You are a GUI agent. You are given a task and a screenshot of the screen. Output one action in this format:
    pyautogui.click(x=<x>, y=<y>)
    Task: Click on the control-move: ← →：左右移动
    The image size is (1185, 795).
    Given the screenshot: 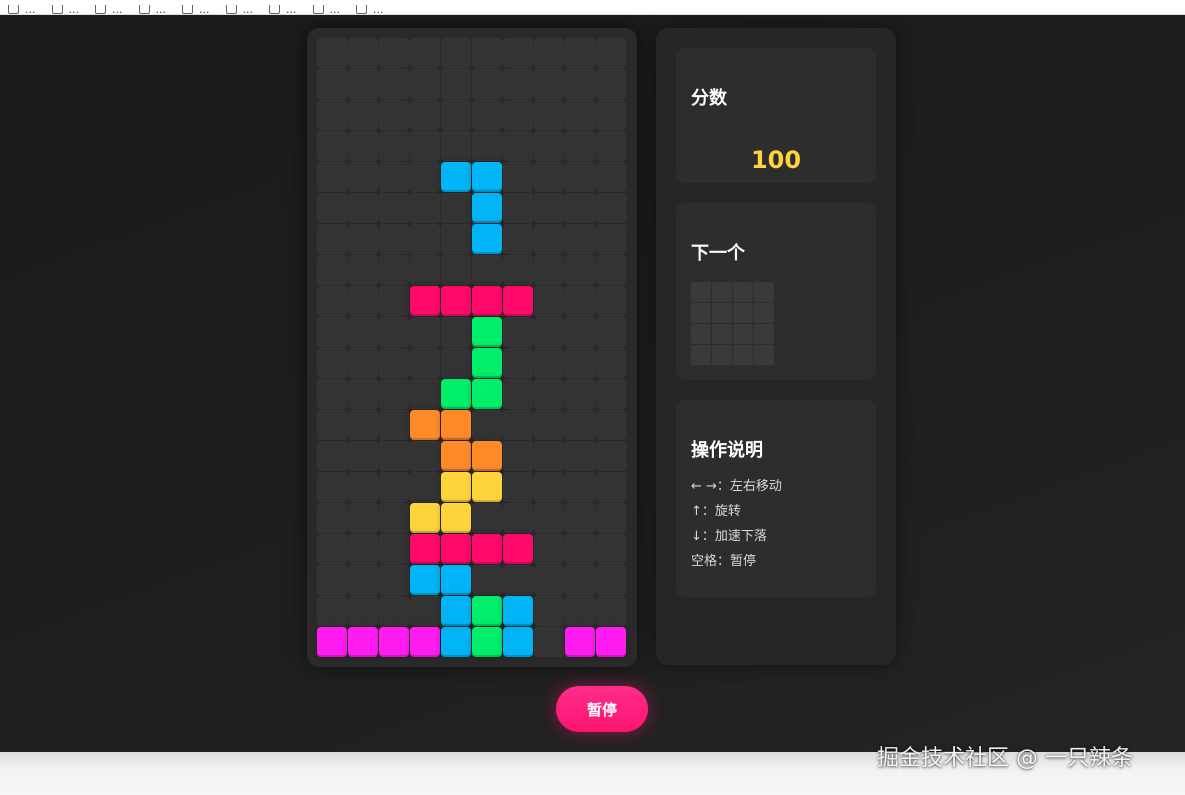 What is the action you would take?
    pyautogui.click(x=736, y=486)
    